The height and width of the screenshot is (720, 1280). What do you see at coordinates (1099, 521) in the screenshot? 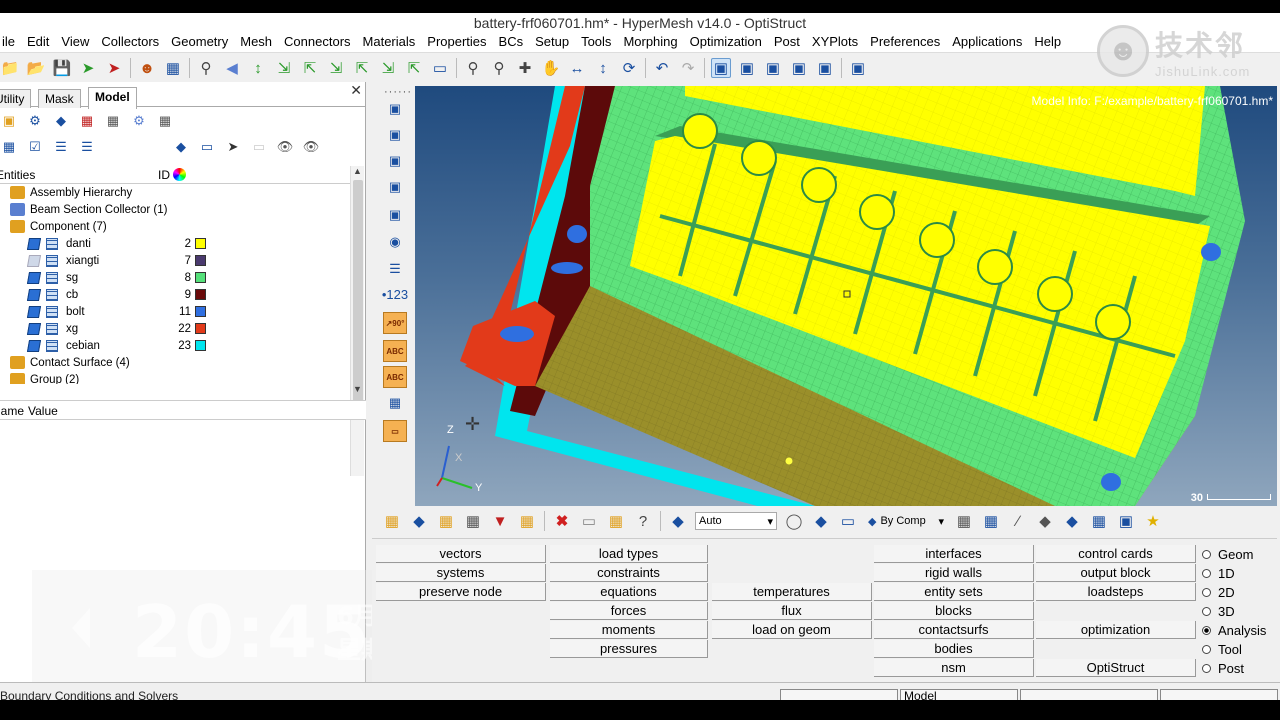
I see `grid-icon: ▦` at bounding box center [1099, 521].